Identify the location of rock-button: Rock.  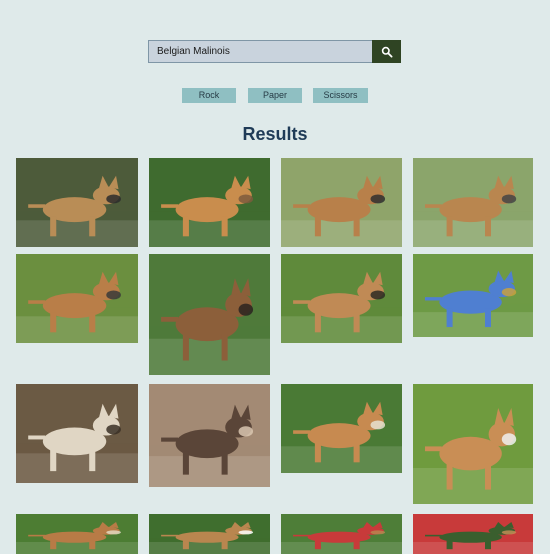
(209, 95).